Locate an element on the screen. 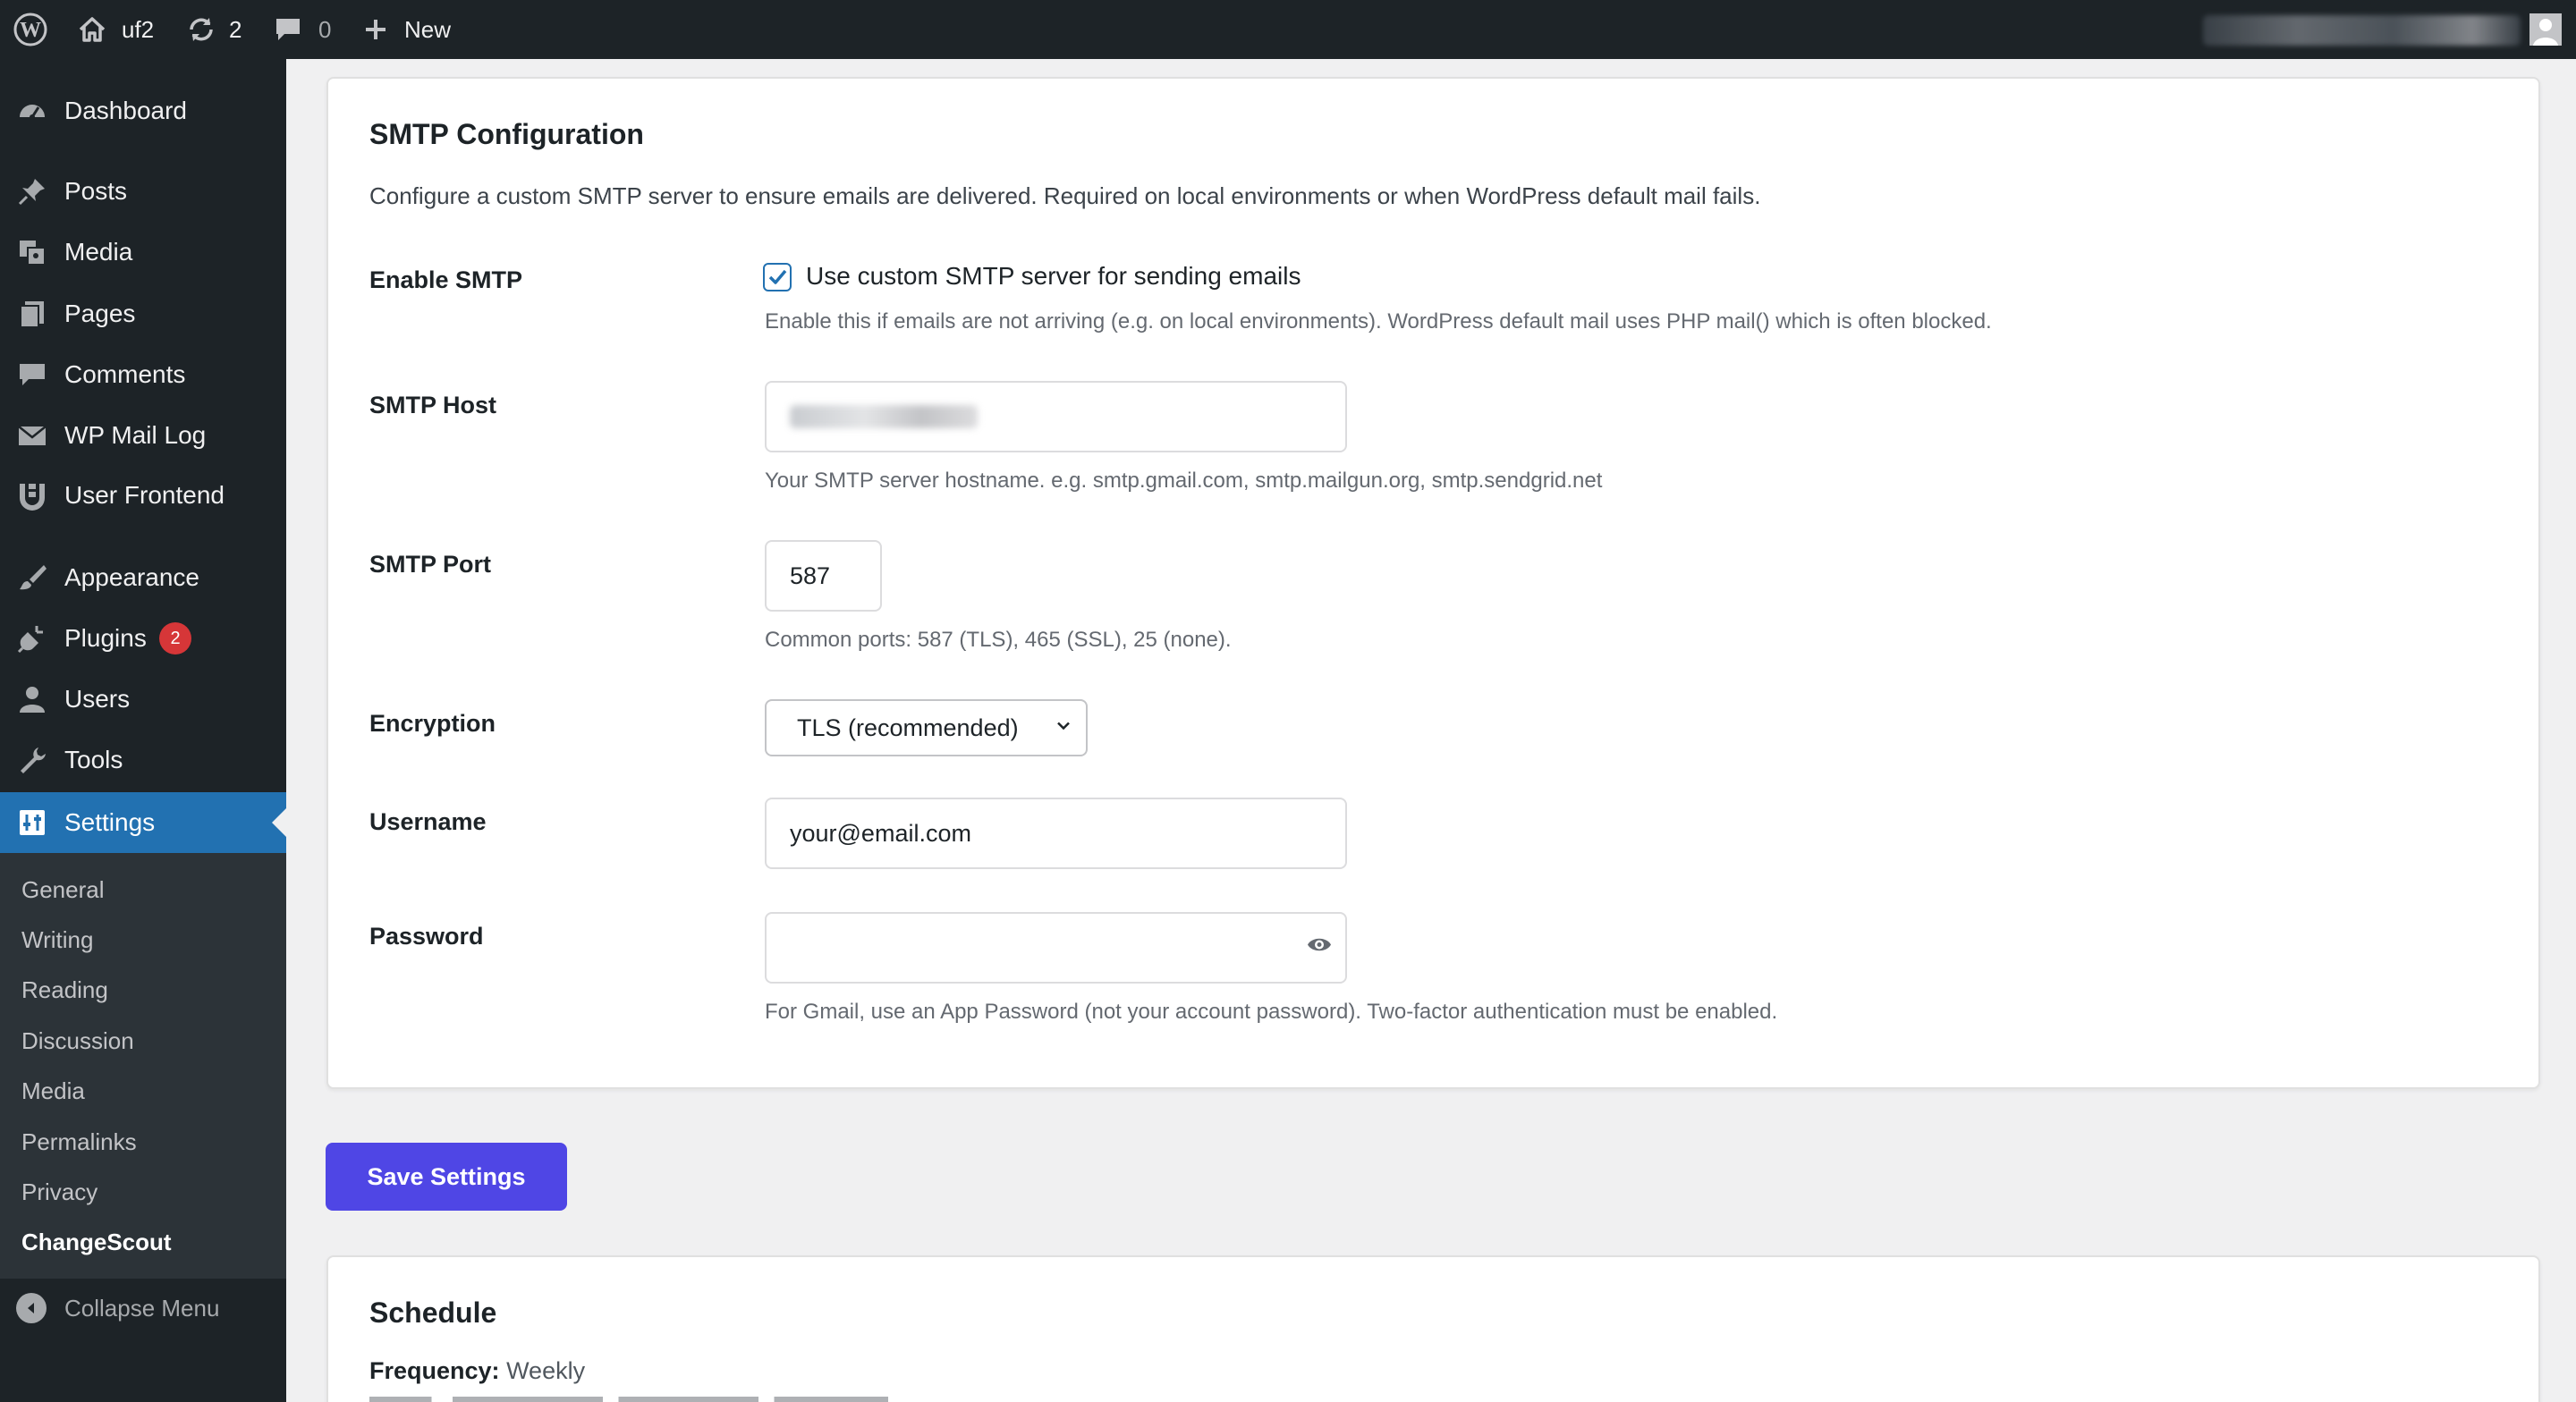 This screenshot has width=2576, height=1402. menu-label: Users is located at coordinates (97, 699).